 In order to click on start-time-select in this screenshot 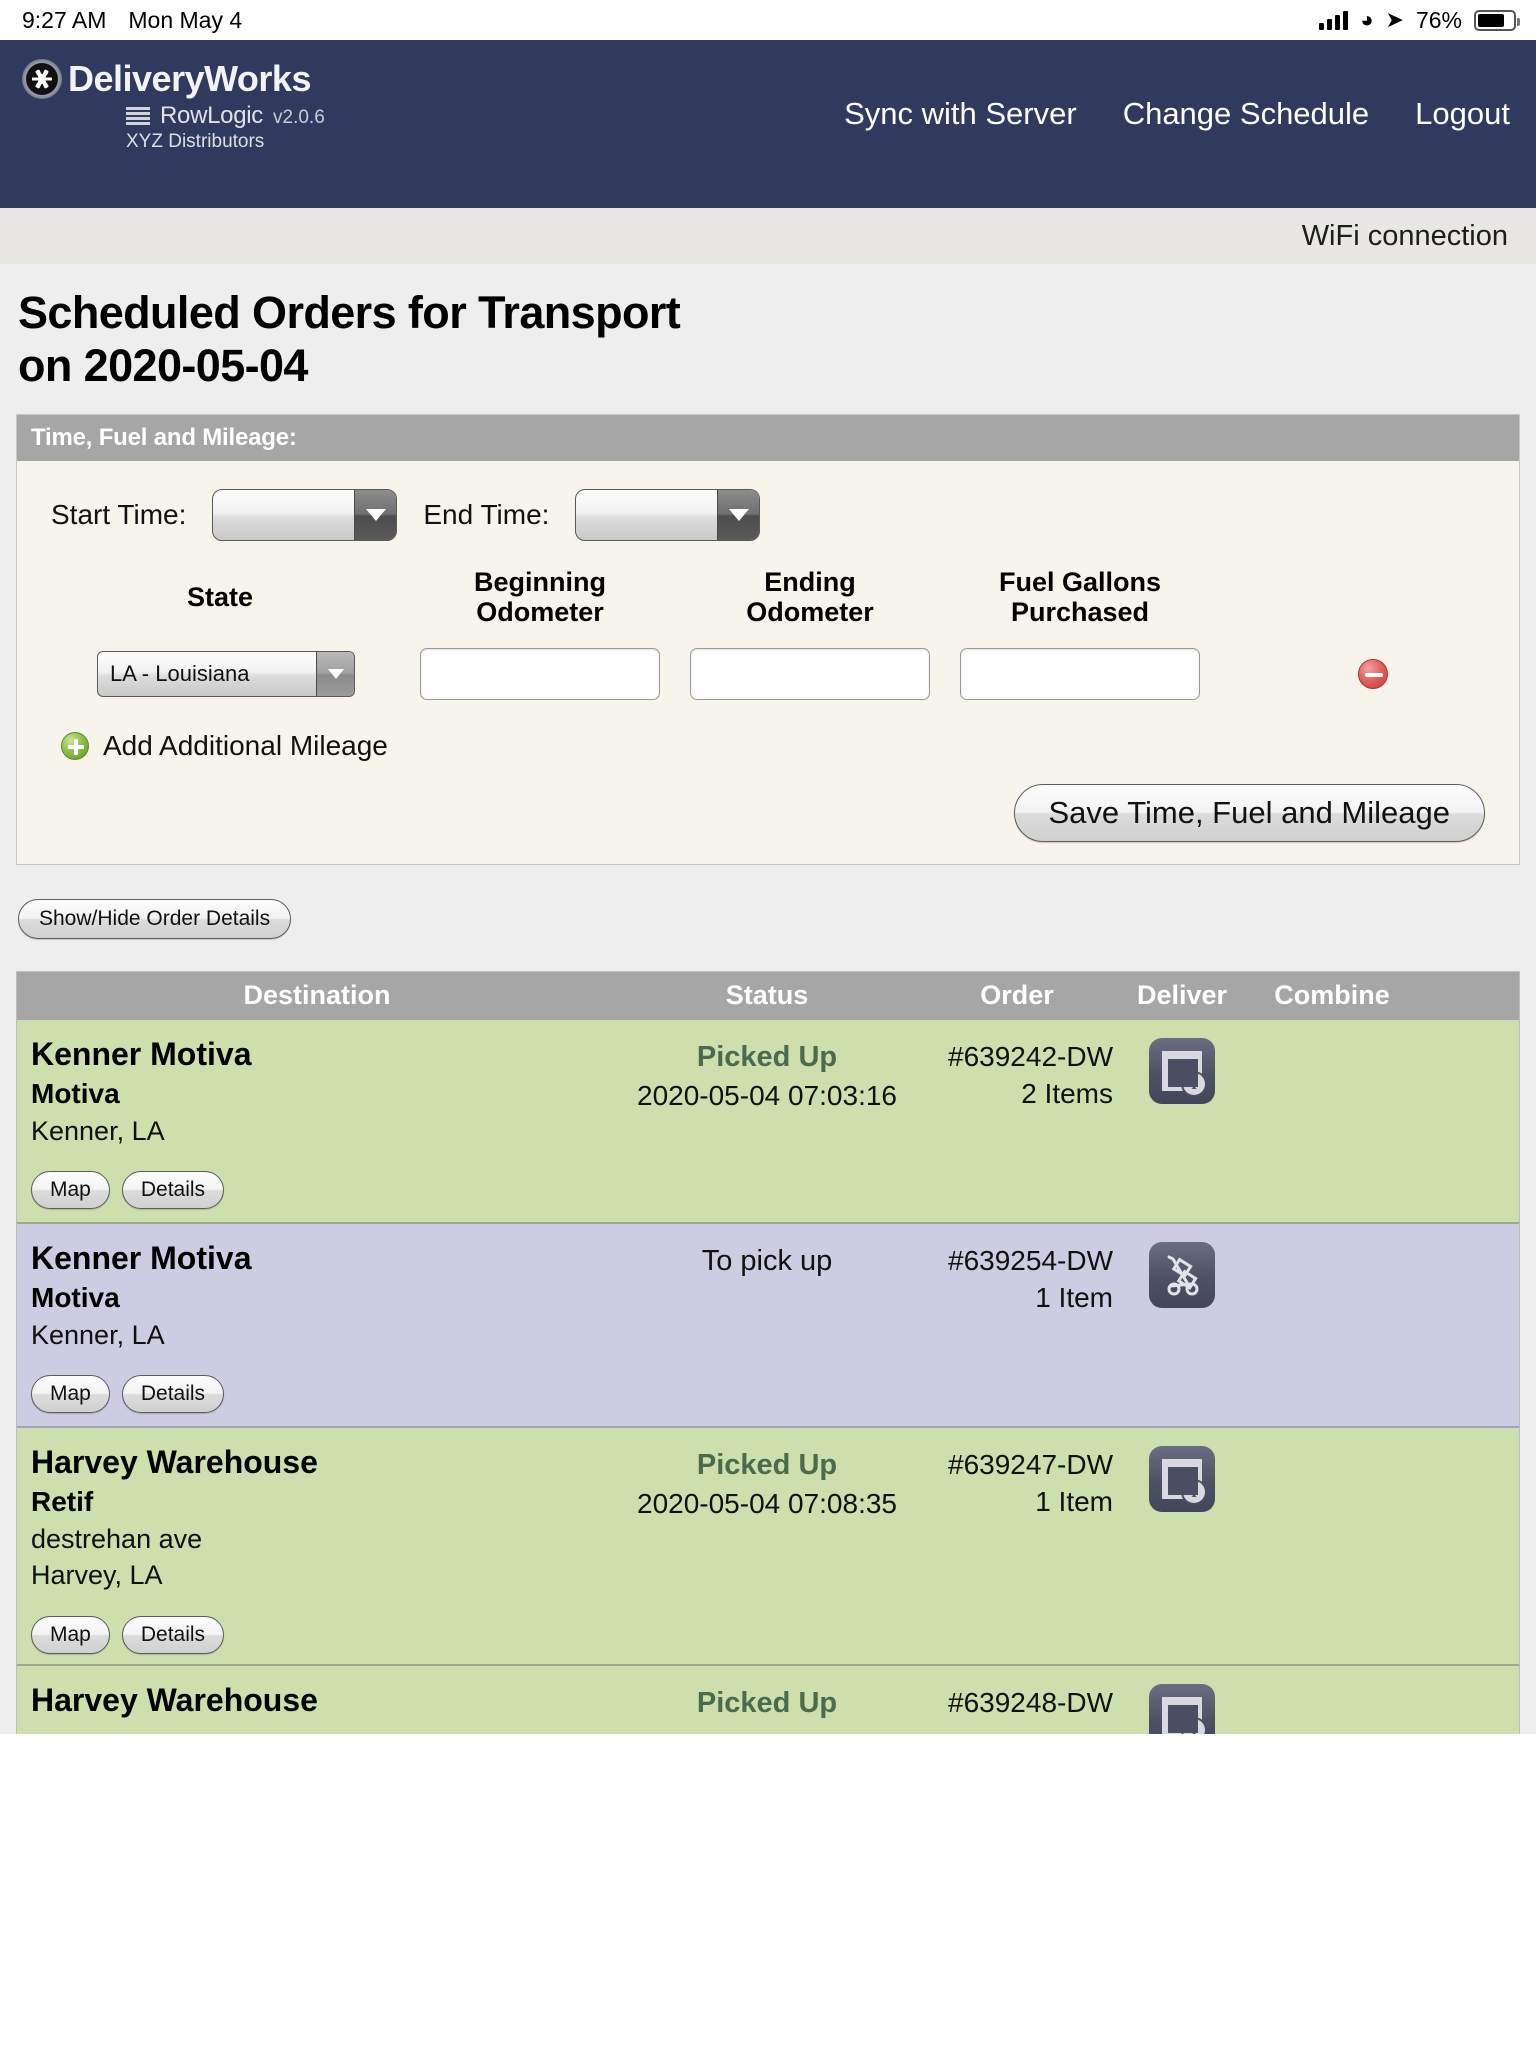, I will do `click(305, 515)`.